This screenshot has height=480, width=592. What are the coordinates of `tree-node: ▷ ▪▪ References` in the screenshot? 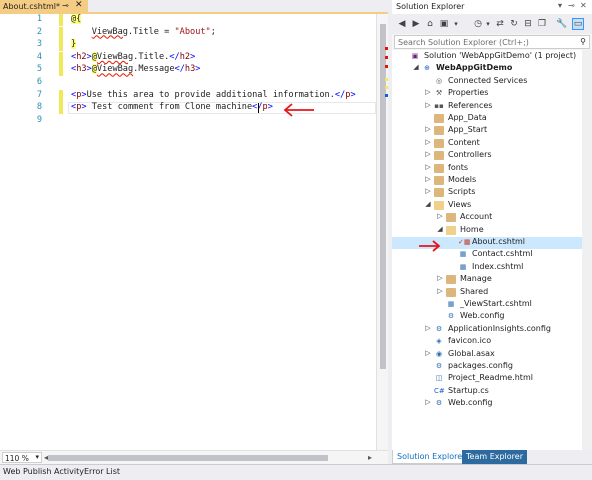 It's located at (487, 107).